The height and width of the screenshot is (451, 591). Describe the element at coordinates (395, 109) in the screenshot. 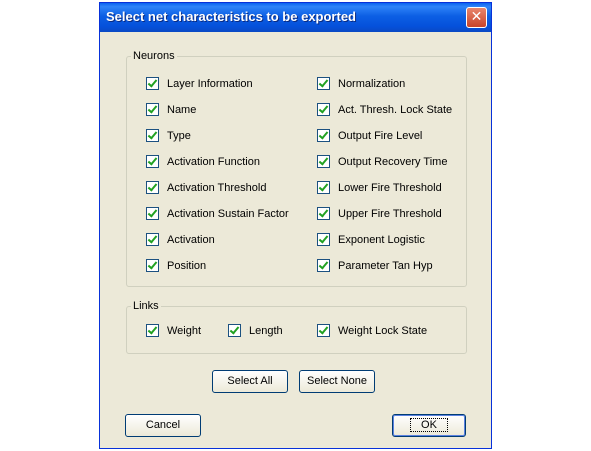

I see `checkbox-label: Act. Thresh. Lock State` at that location.